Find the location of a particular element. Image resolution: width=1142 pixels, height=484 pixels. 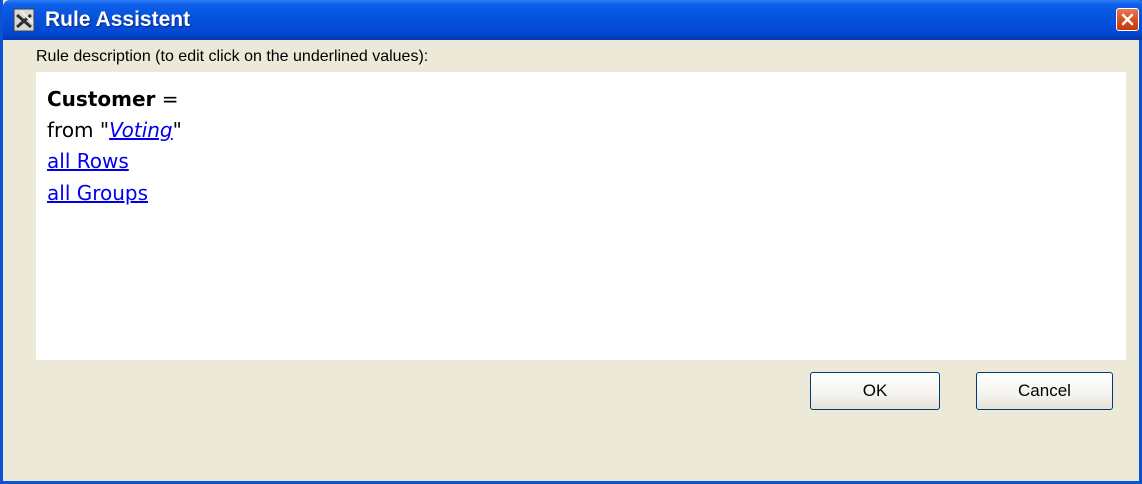

ok-button: OK is located at coordinates (875, 391).